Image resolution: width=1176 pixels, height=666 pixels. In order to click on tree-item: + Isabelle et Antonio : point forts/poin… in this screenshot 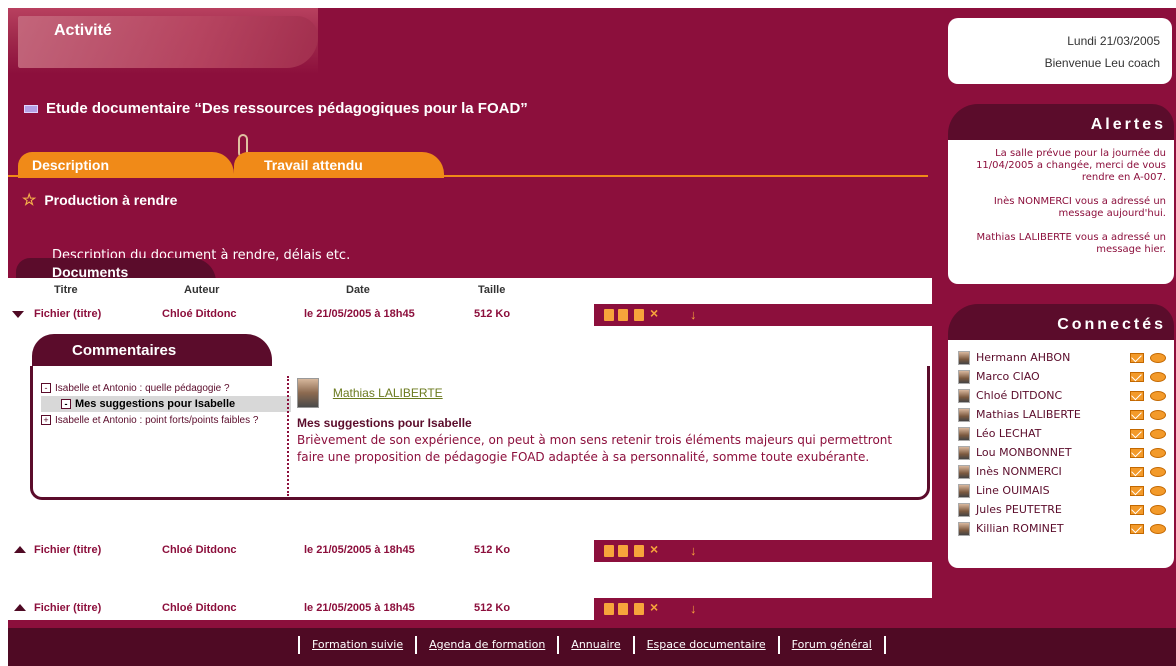, I will do `click(166, 420)`.